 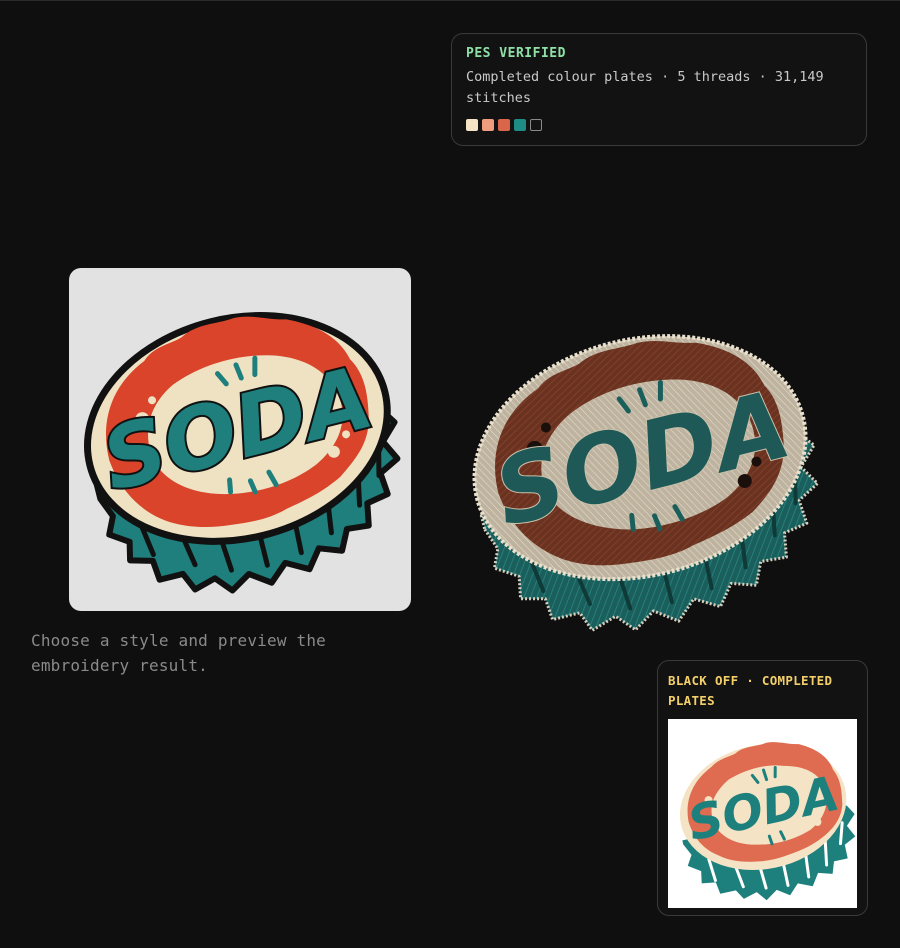 I want to click on thread-swatches, so click(x=659, y=125).